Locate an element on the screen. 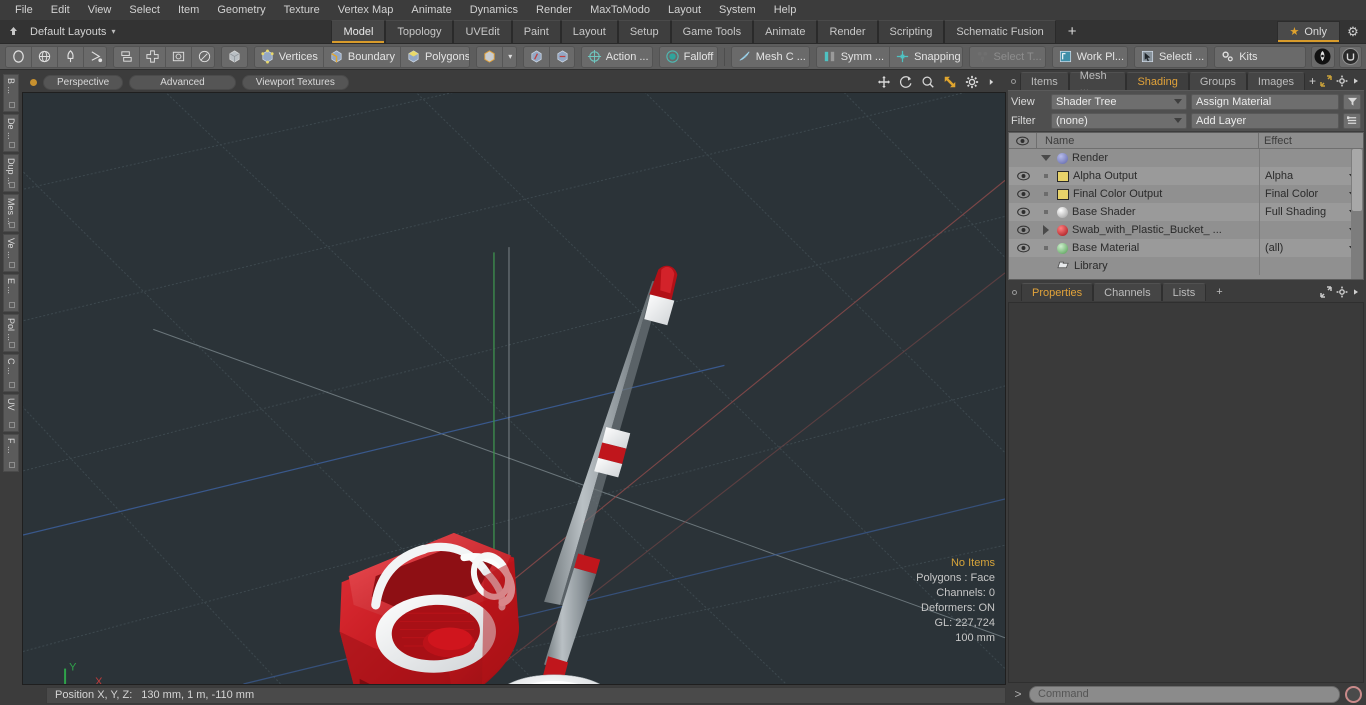  tree-row-library: Library is located at coordinates (1186, 266).